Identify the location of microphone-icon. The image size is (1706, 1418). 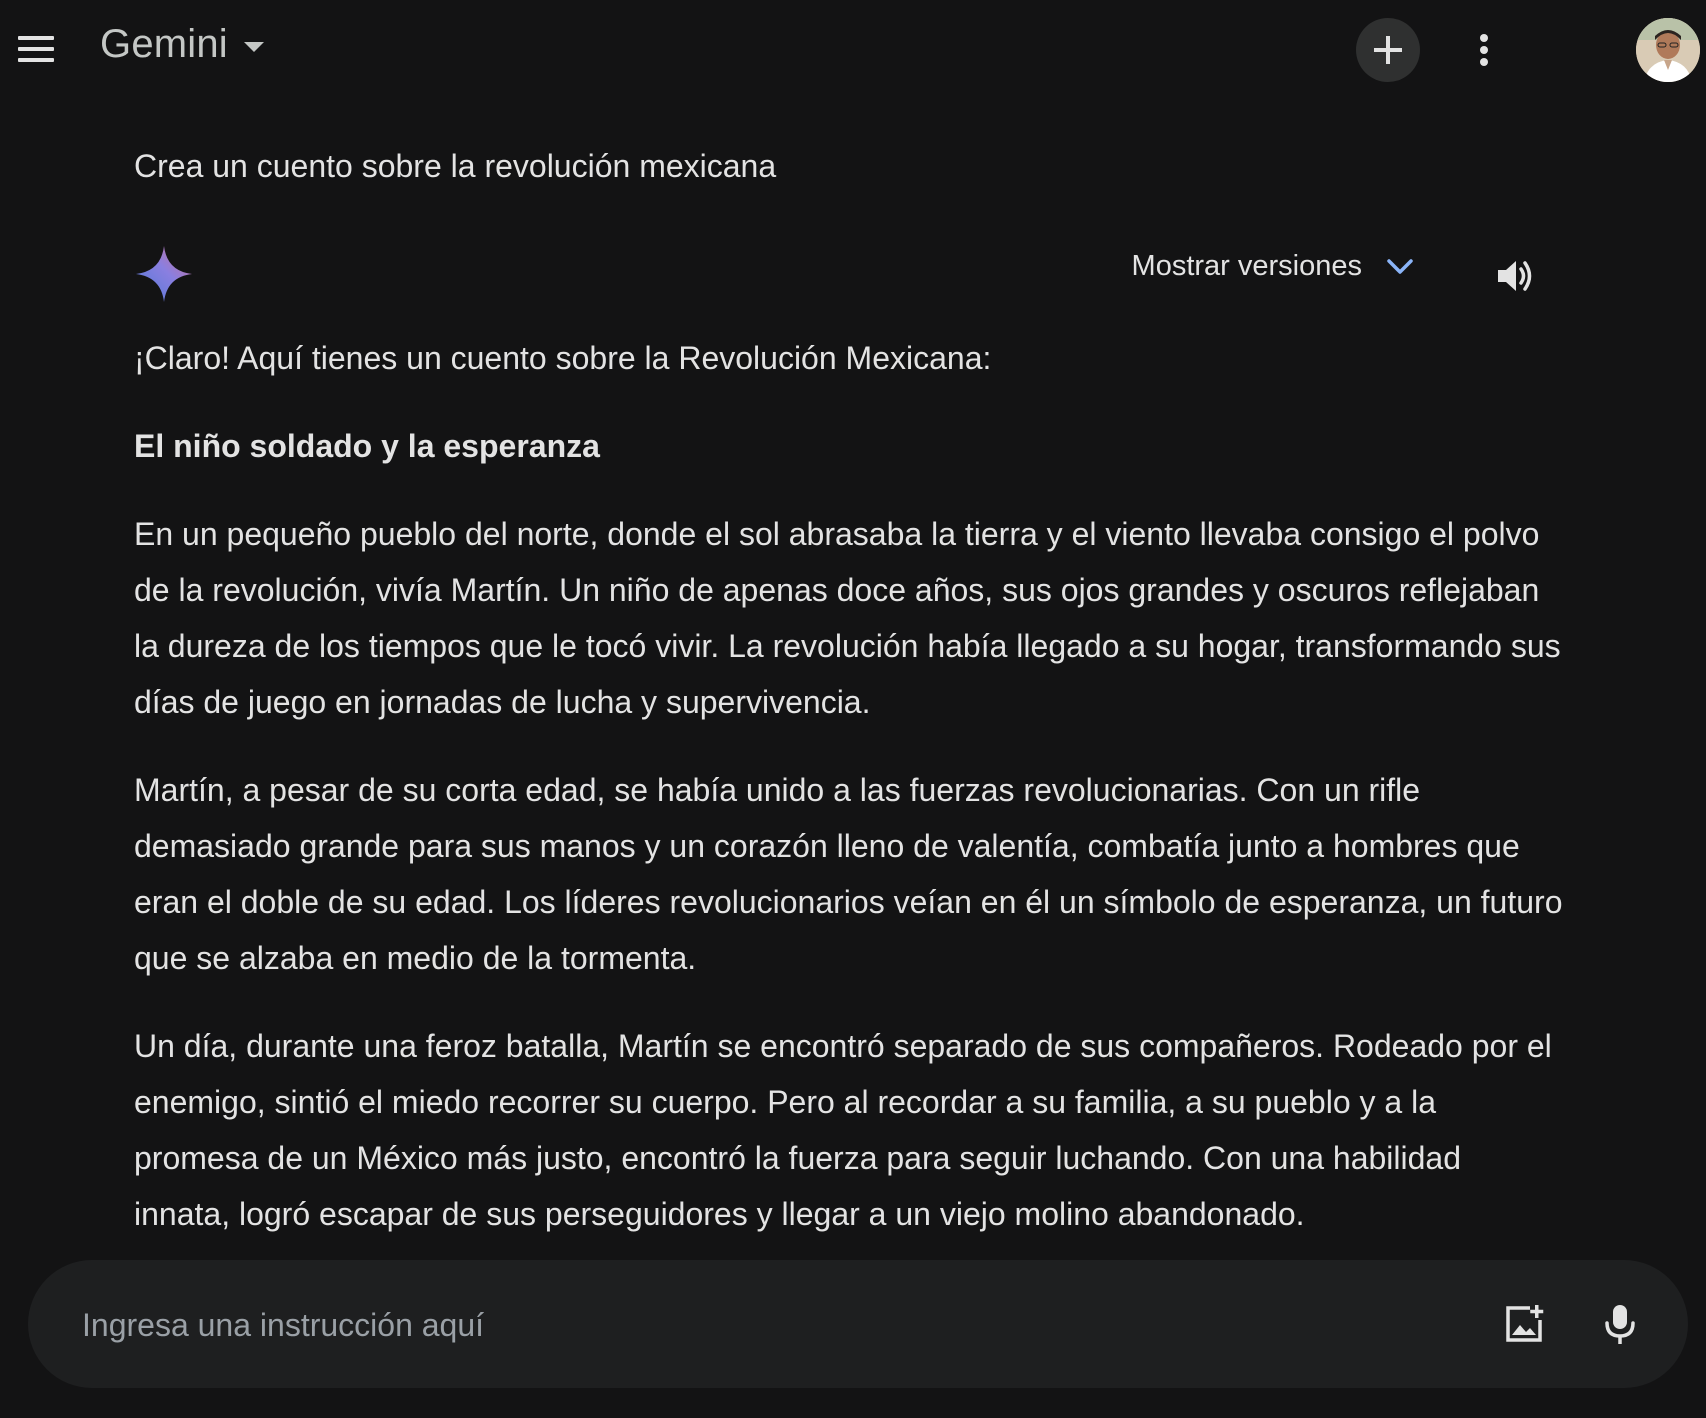
(1620, 1324).